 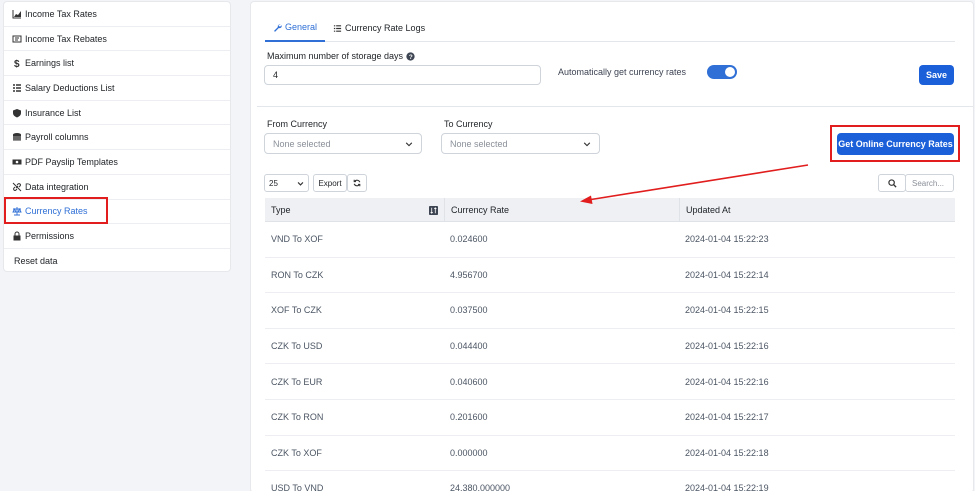 I want to click on annotation-arrow, so click(x=694, y=184).